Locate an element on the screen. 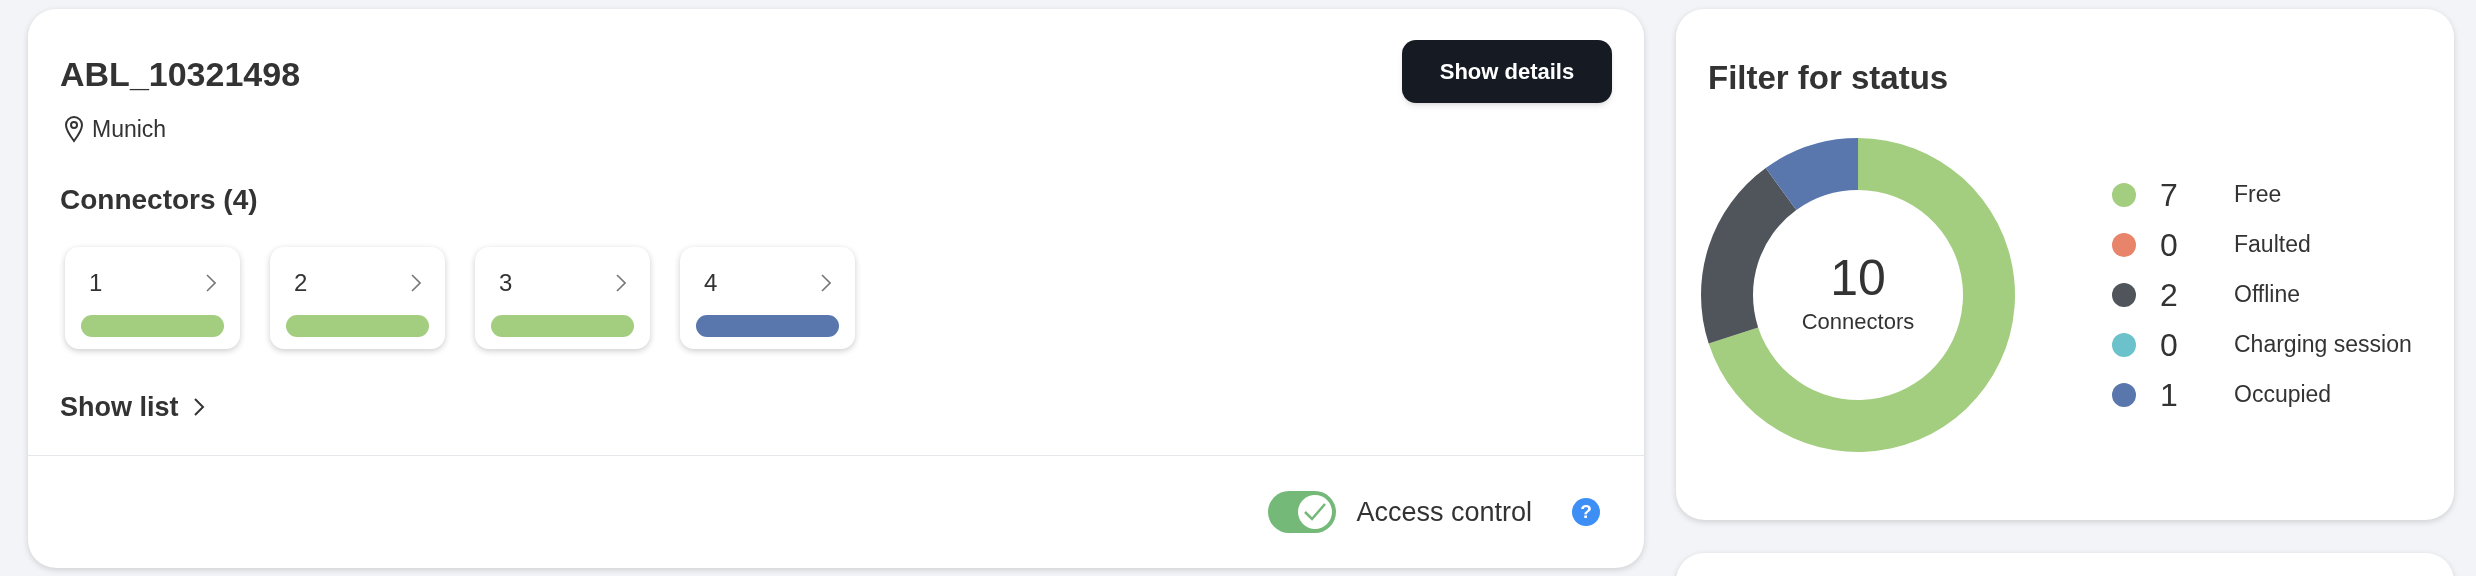  checkmark-icon is located at coordinates (1315, 512).